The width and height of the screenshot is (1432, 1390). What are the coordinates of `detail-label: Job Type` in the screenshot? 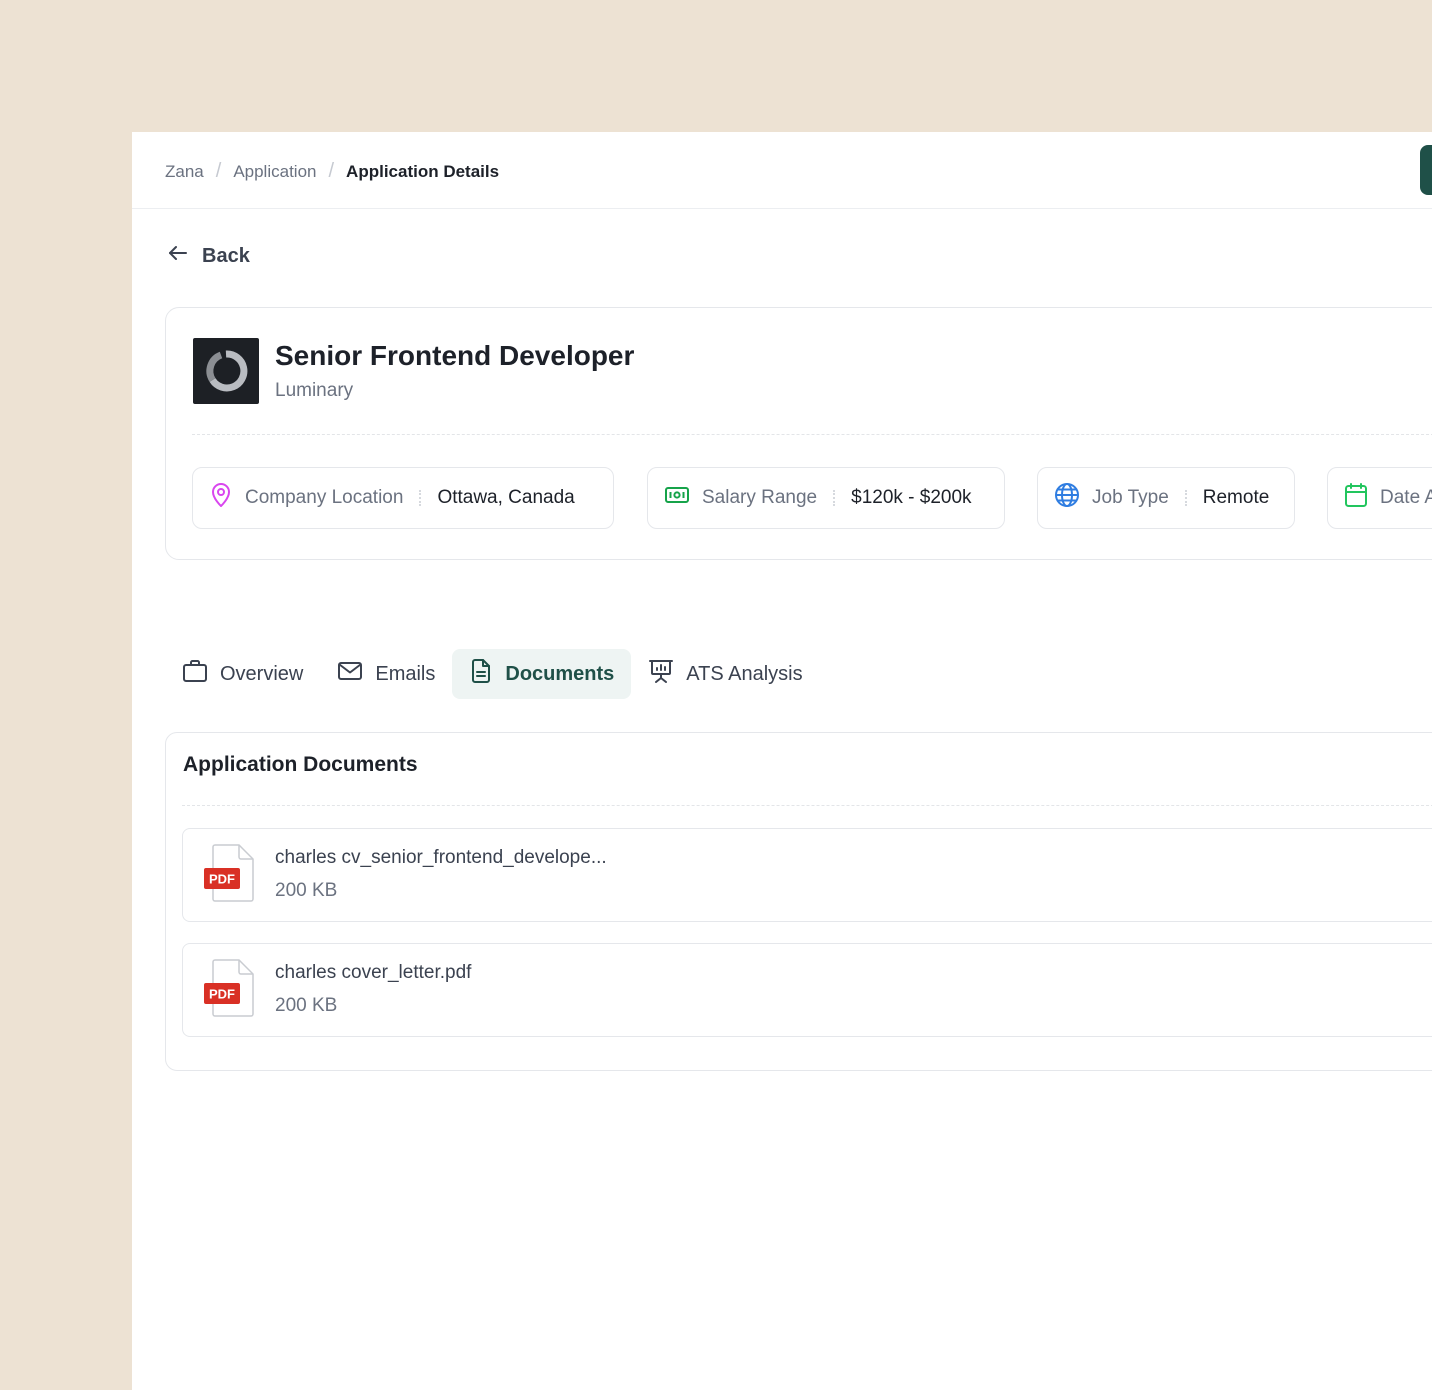 It's located at (1130, 497).